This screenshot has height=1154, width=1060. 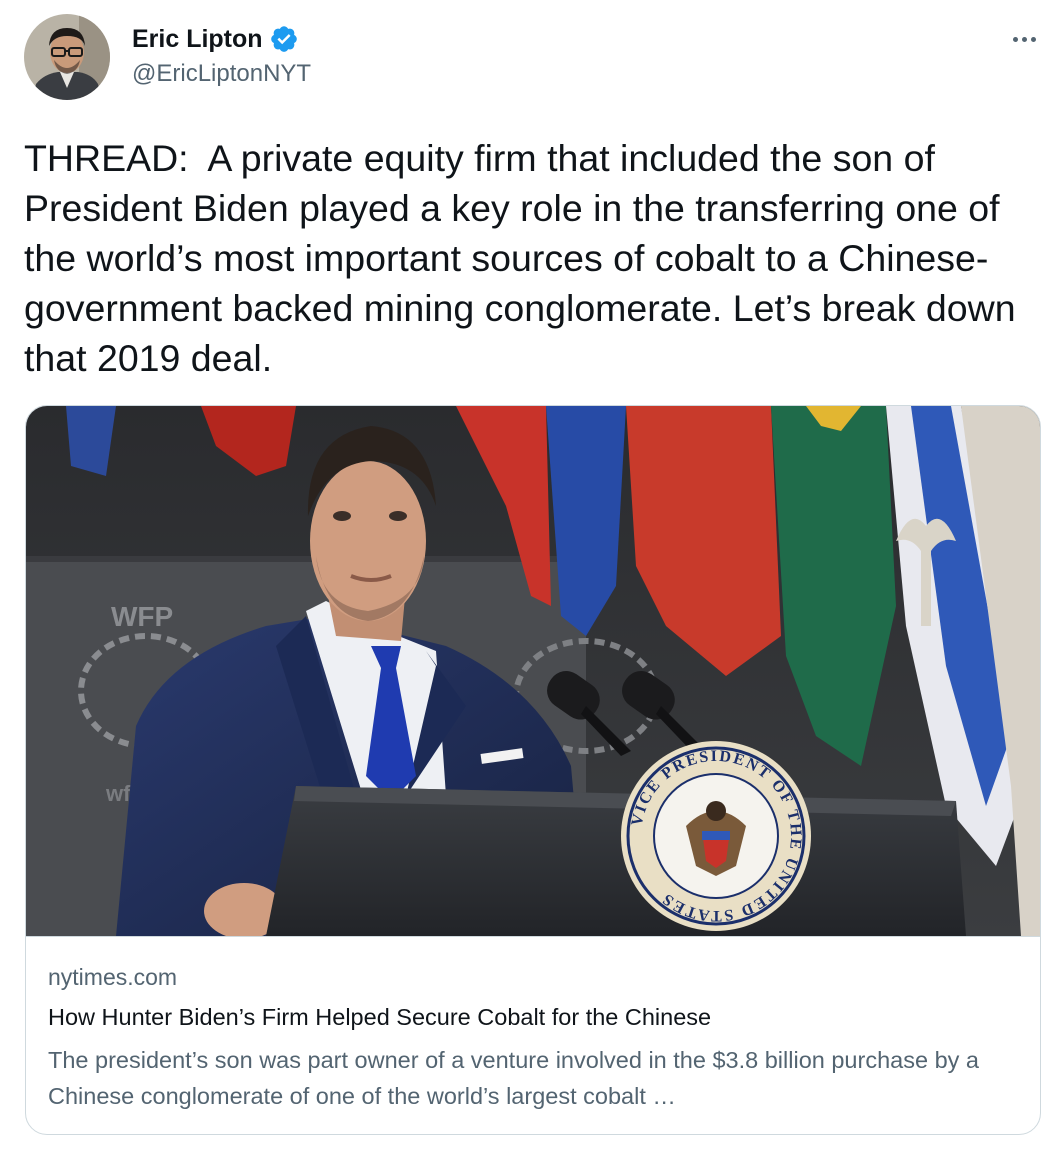 What do you see at coordinates (283, 39) in the screenshot?
I see `verified-badge-icon` at bounding box center [283, 39].